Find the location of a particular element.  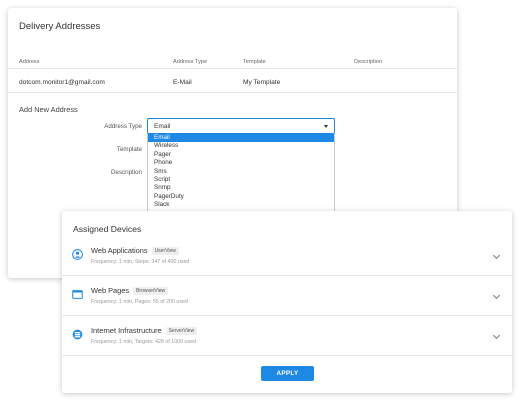

address-type-label: Address Type is located at coordinates (123, 126).